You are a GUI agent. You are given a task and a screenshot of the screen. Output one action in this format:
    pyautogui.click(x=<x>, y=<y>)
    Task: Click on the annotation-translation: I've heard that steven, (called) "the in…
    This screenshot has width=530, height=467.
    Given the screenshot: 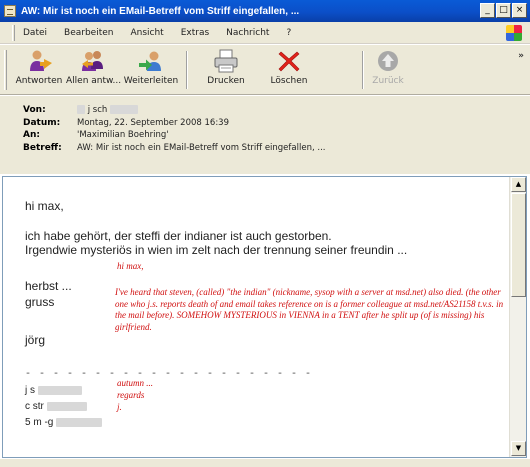 What is the action you would take?
    pyautogui.click(x=309, y=309)
    